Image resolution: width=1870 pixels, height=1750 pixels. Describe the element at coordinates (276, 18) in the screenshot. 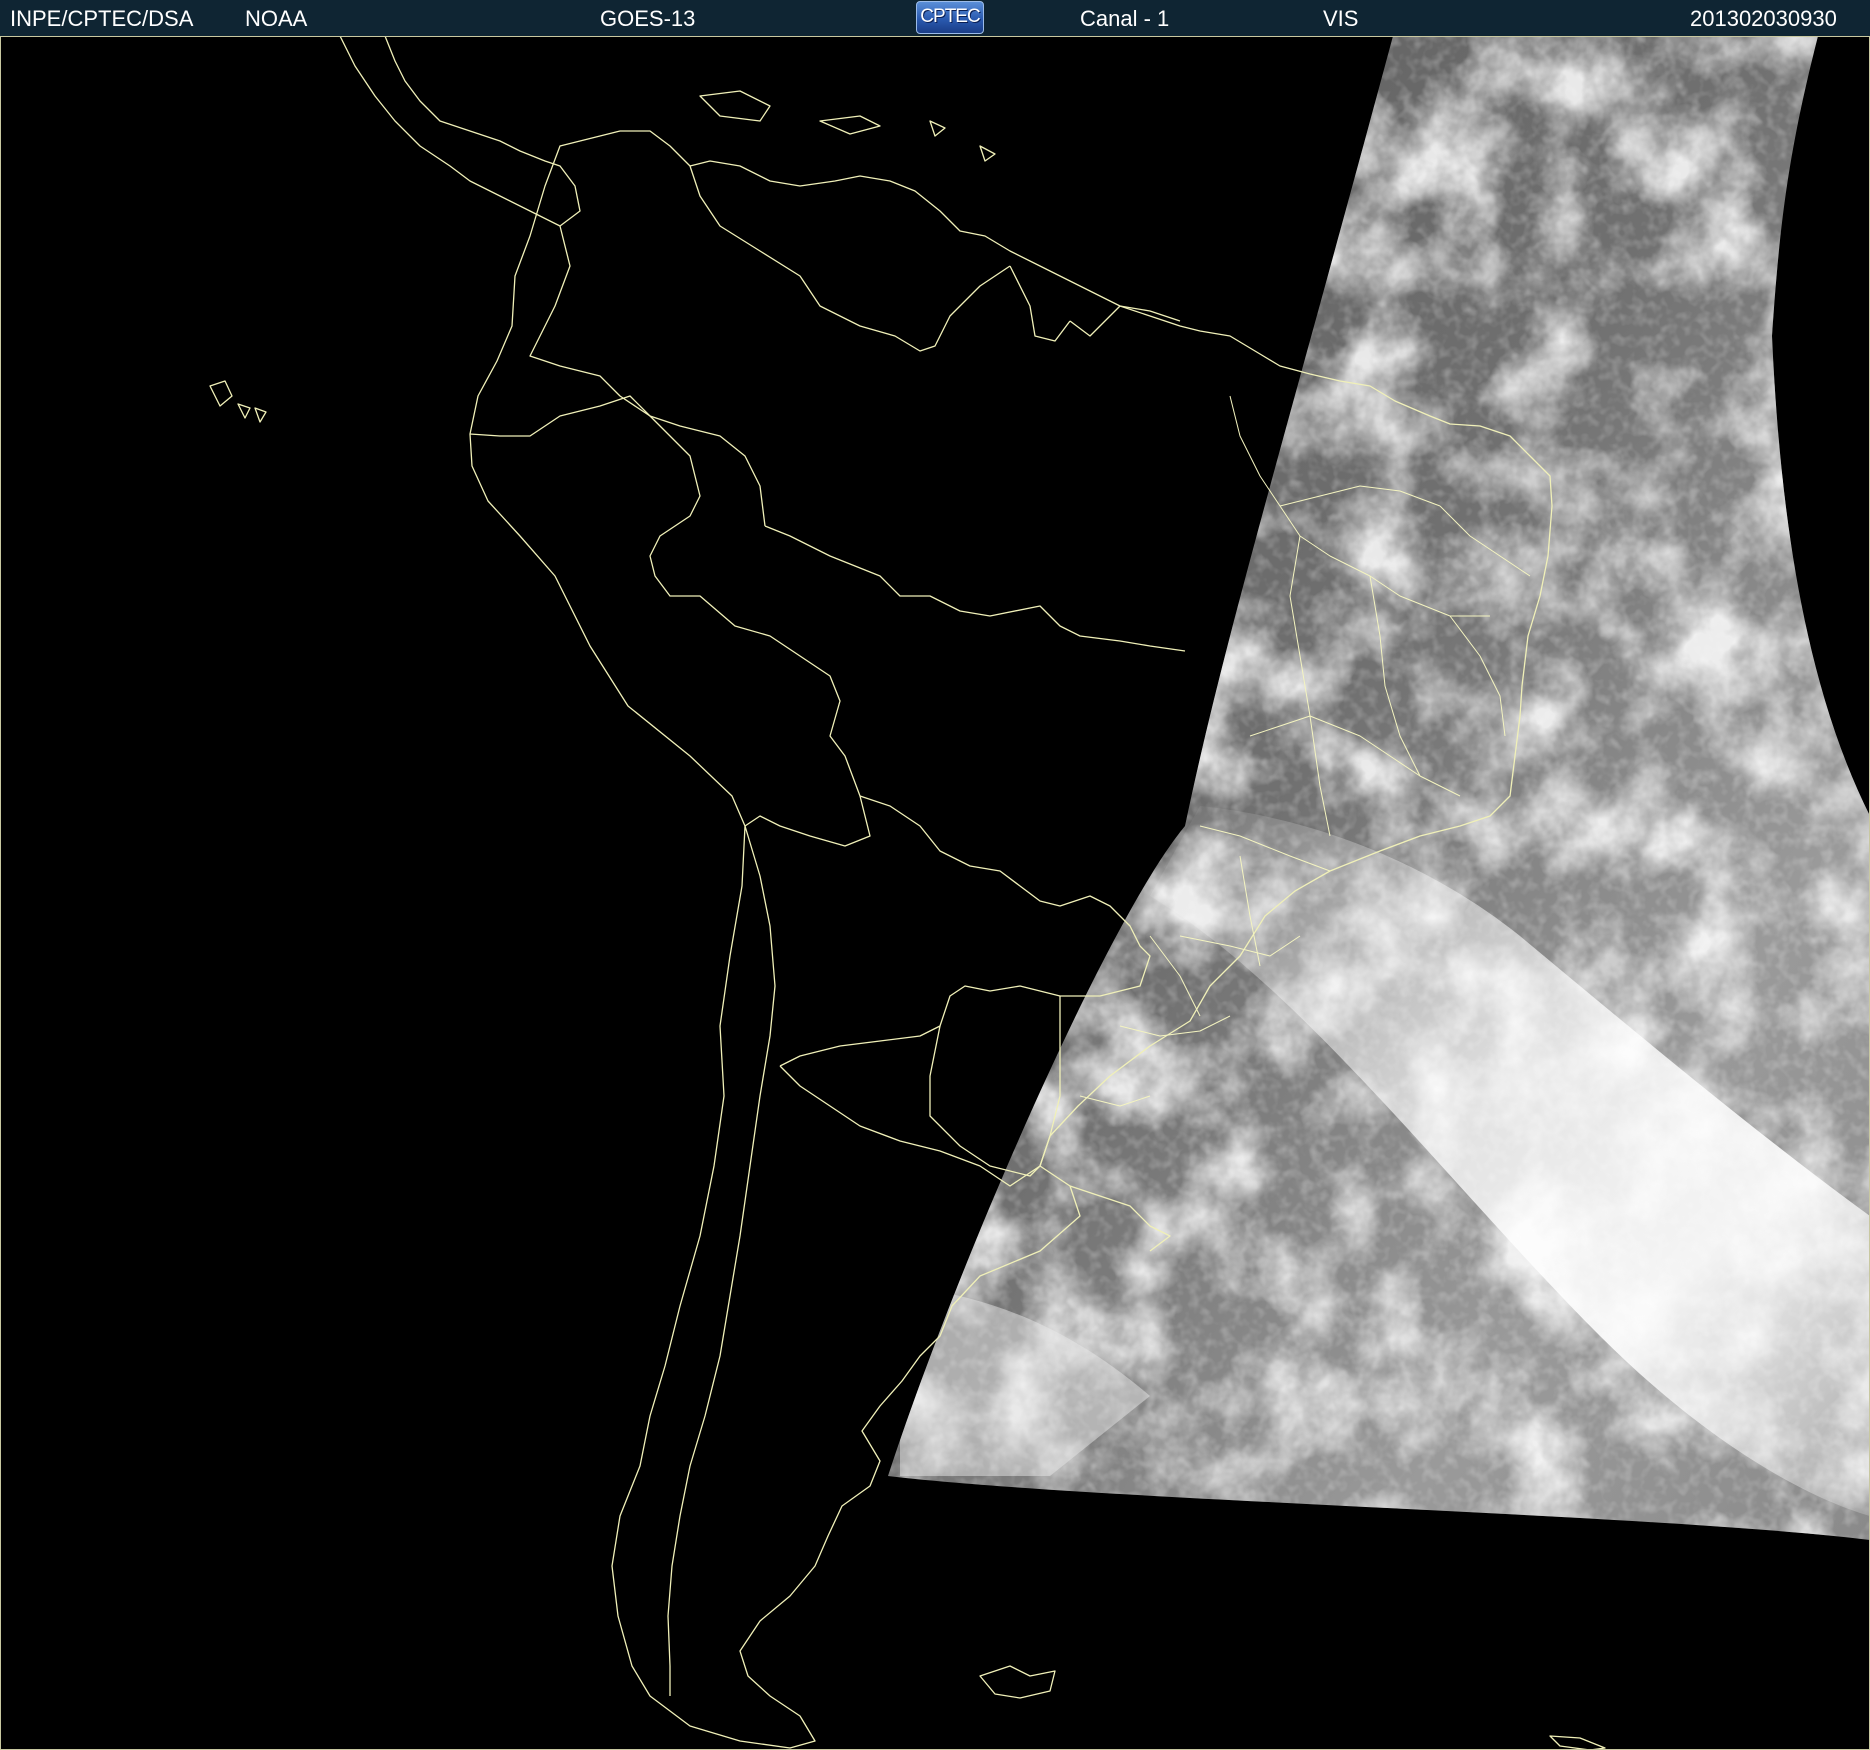

I see `agency-label: NOAA` at that location.